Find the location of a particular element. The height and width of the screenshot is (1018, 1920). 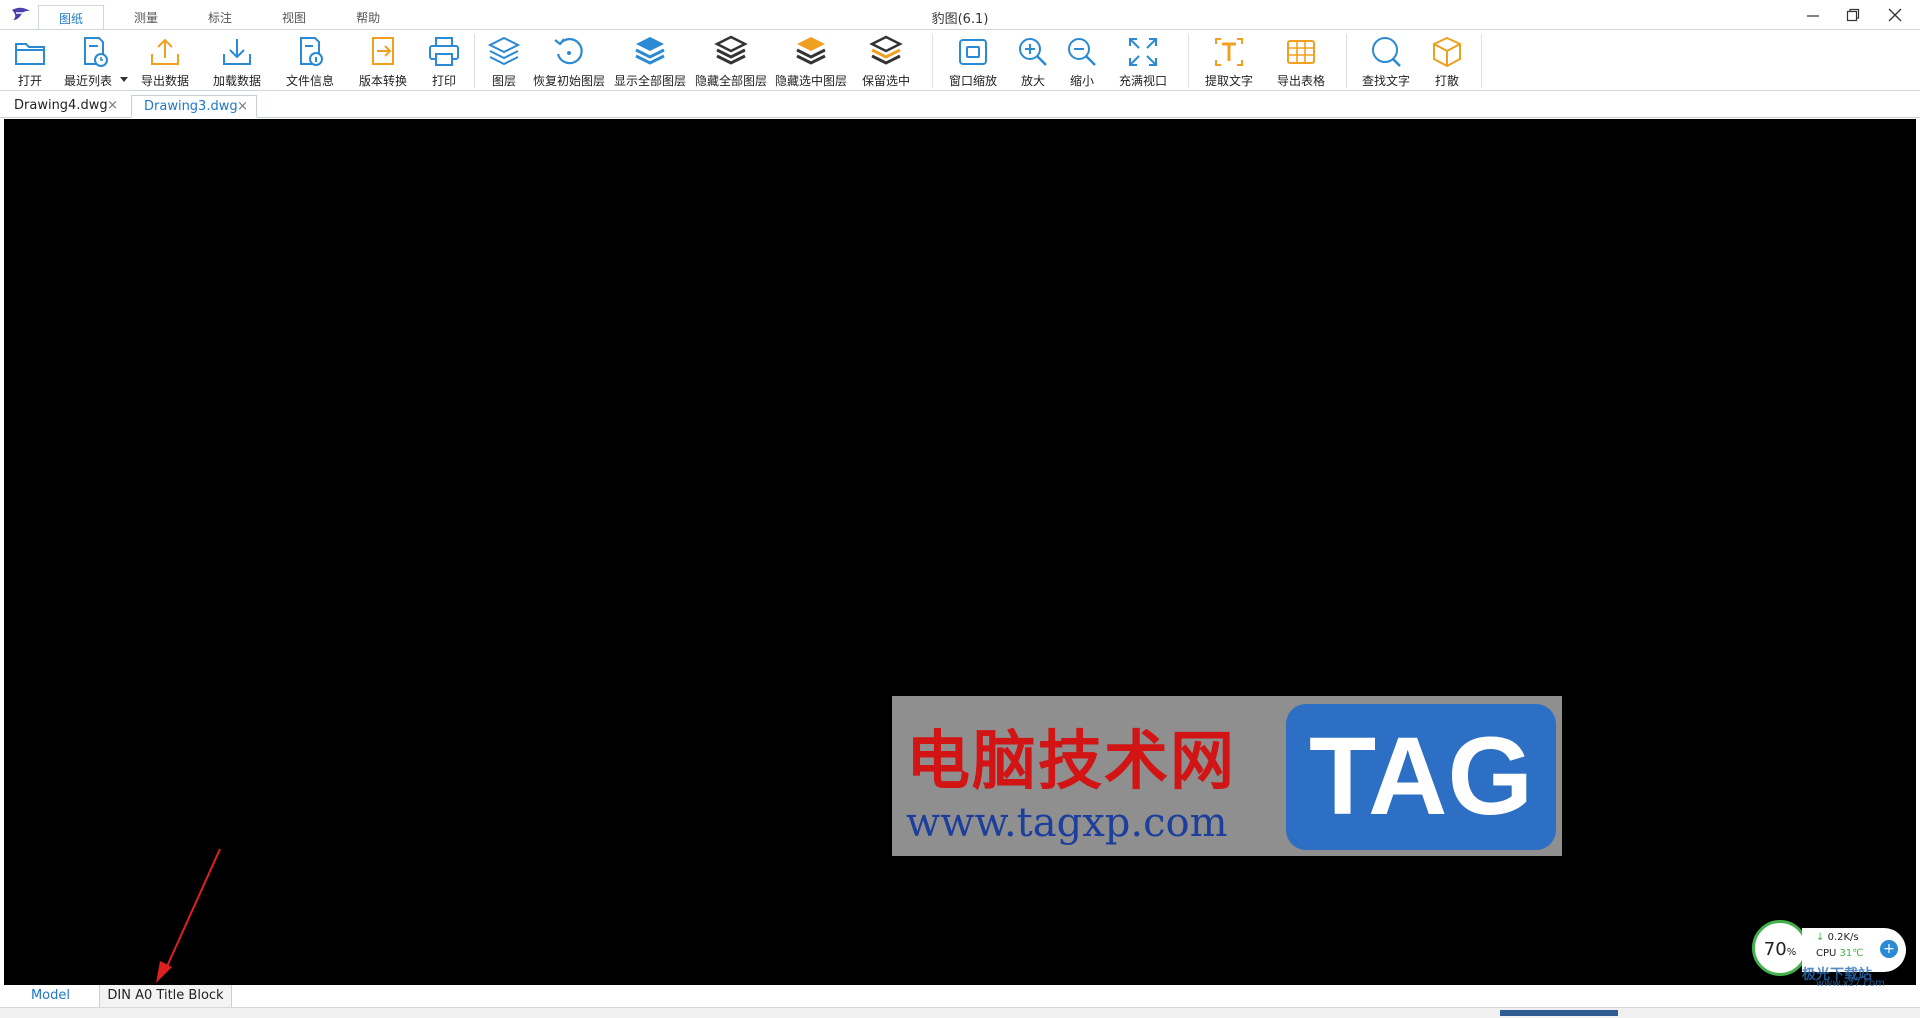

site-mark-url: www.xz7.com is located at coordinates (1850, 983).